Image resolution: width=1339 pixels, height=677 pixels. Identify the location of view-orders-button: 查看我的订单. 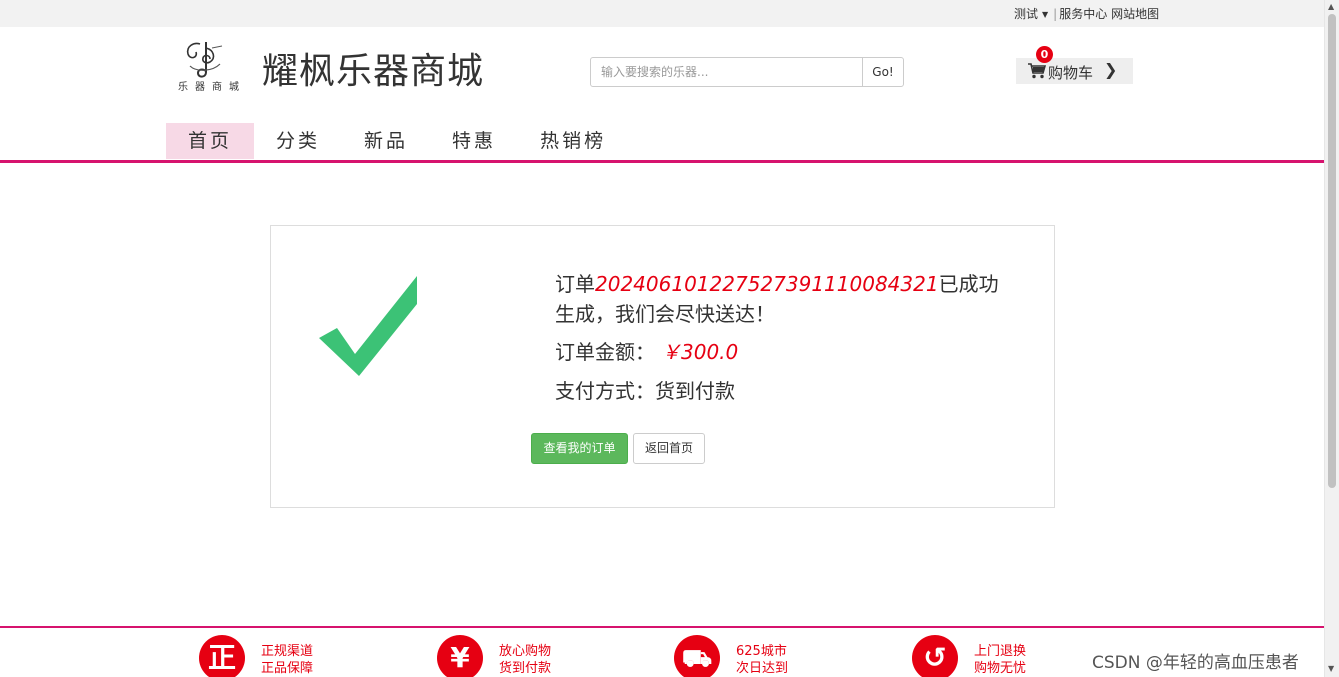
(579, 448).